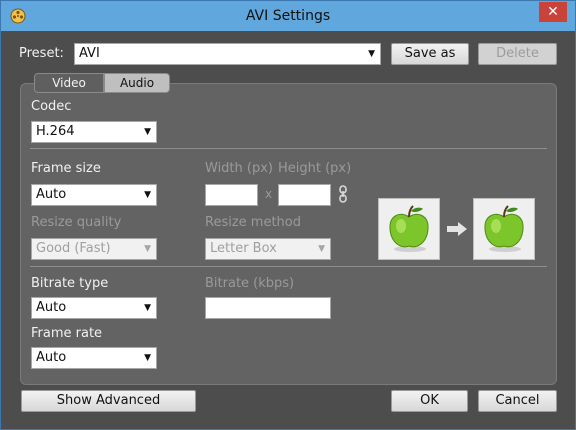 The height and width of the screenshot is (430, 576). Describe the element at coordinates (227, 54) in the screenshot. I see `preset-select: AVI ▼` at that location.